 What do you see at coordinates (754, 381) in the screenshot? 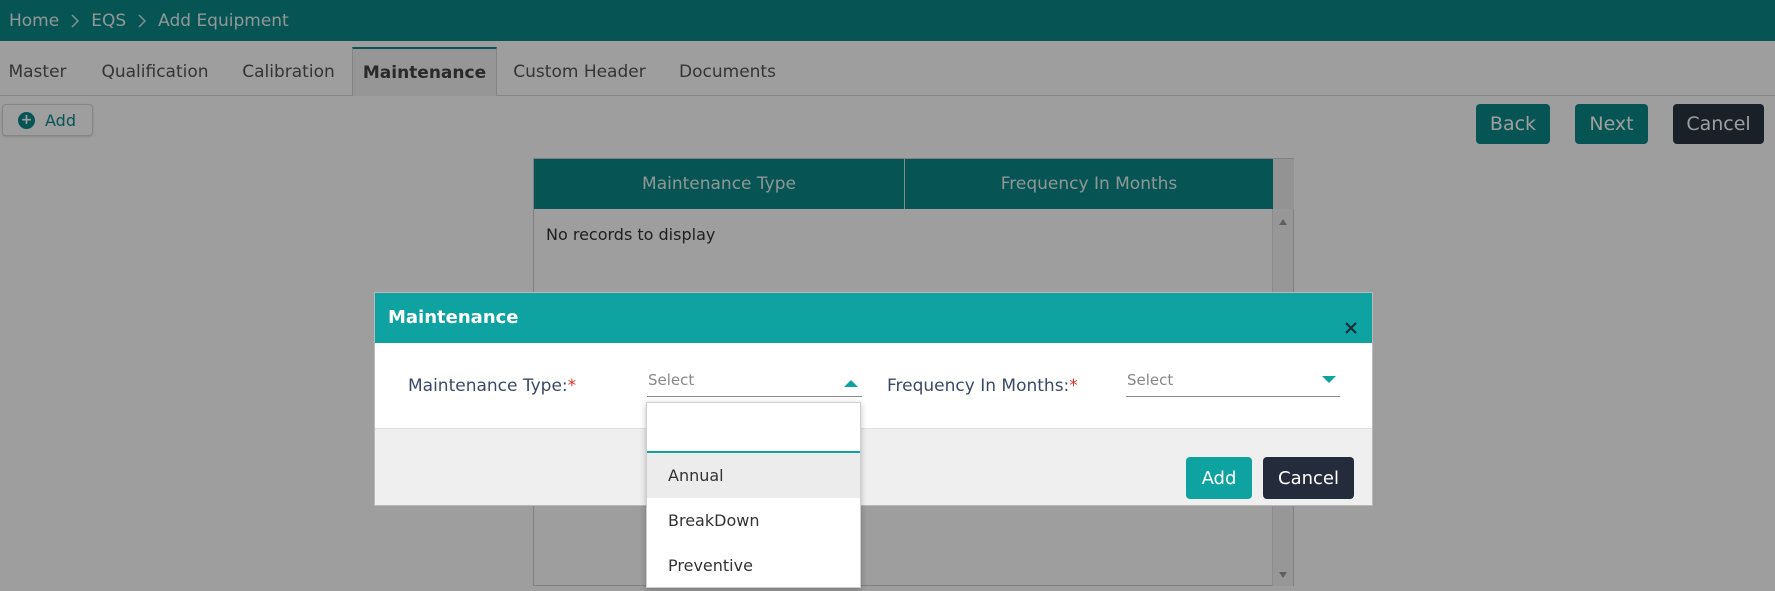
I see `maintenance-type-select: Select` at bounding box center [754, 381].